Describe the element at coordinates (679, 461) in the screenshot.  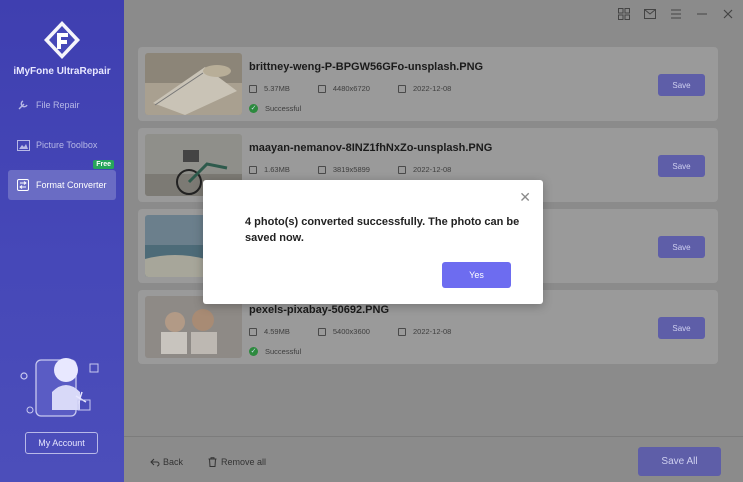
I see `save-all-button: Save All` at that location.